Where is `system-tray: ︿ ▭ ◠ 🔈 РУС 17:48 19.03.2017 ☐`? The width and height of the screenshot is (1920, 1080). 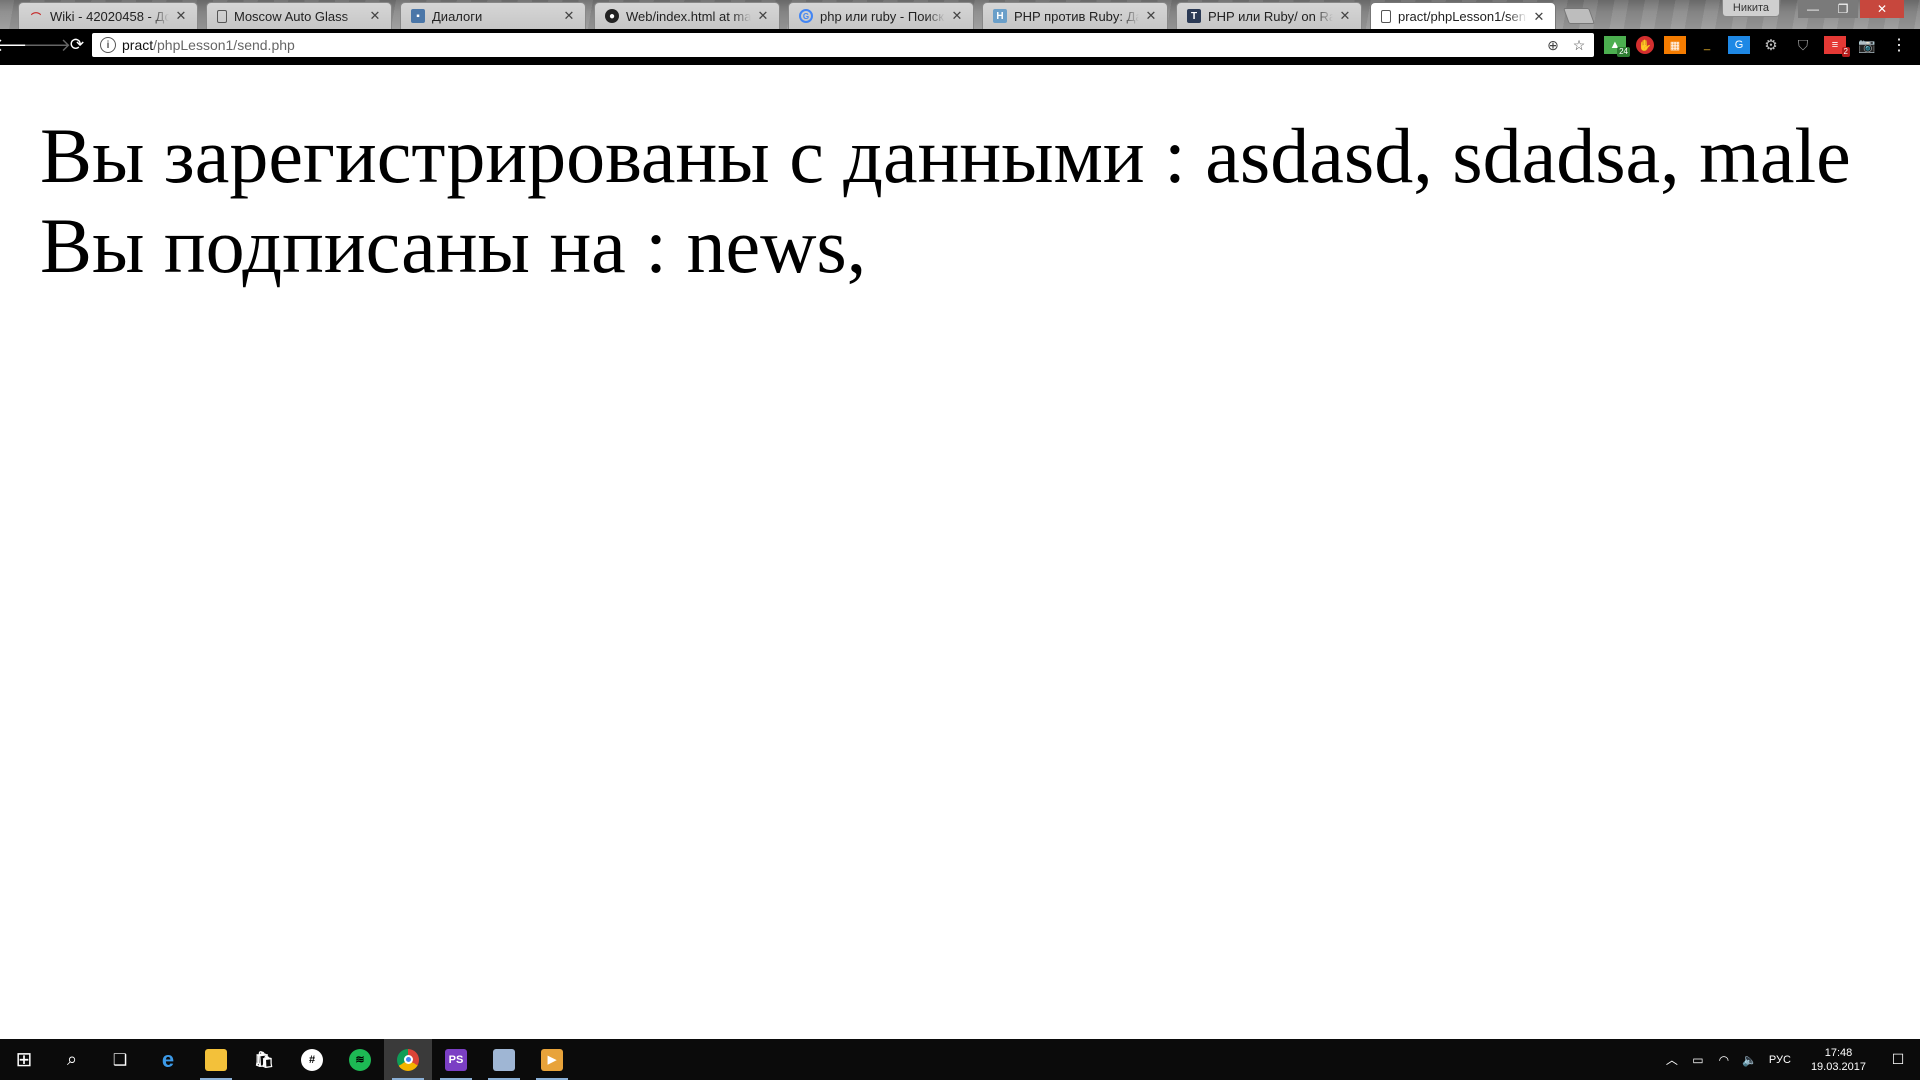
system-tray: ︿ ▭ ◠ 🔈 РУС 17:48 19.03.2017 ☐ is located at coordinates (1789, 1059).